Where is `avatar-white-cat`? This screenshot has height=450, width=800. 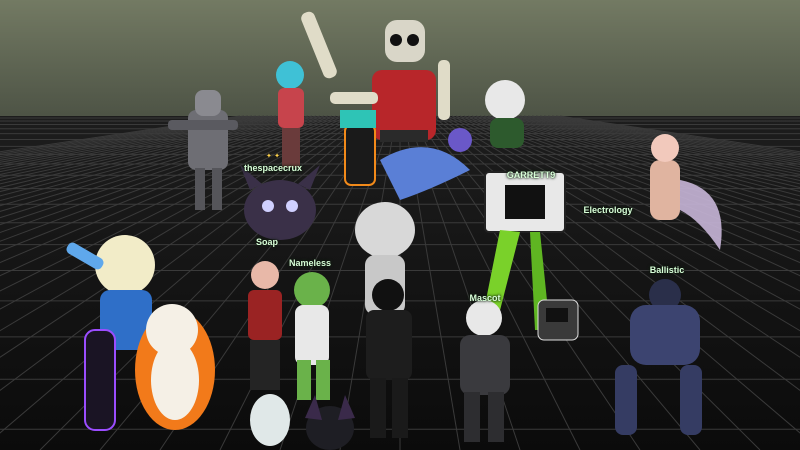
avatar-white-cat is located at coordinates (505, 114).